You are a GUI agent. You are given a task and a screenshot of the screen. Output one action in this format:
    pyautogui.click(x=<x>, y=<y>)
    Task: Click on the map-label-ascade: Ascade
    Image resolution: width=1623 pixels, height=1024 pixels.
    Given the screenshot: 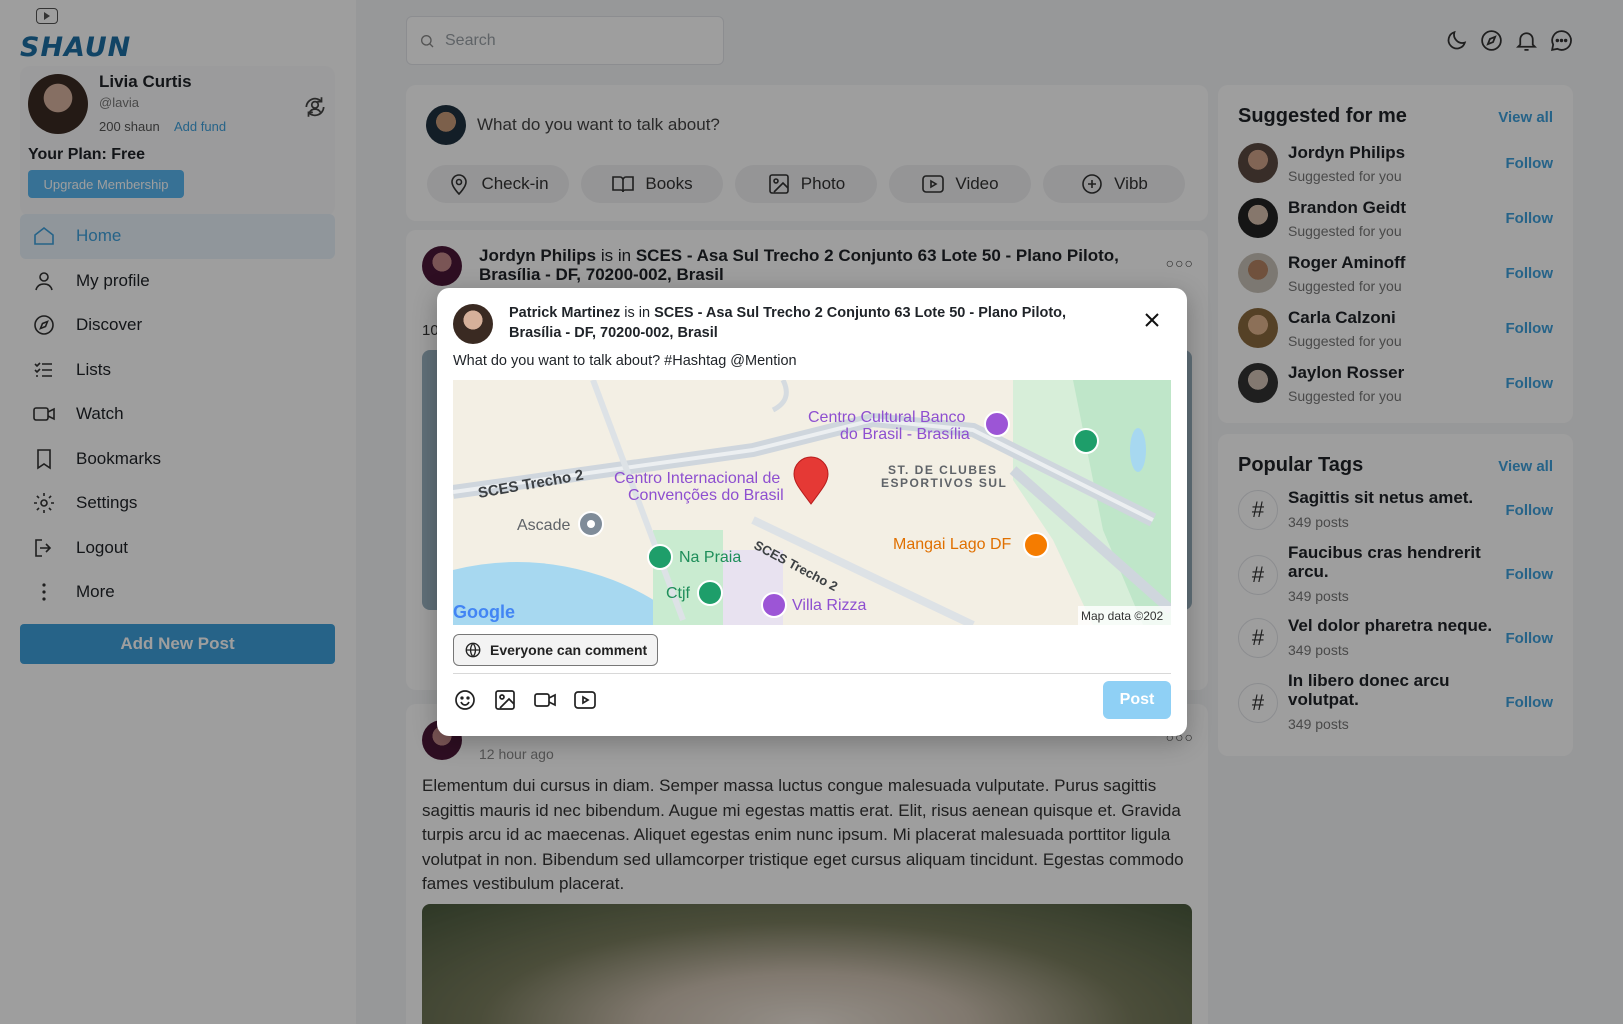 What is the action you would take?
    pyautogui.click(x=543, y=525)
    